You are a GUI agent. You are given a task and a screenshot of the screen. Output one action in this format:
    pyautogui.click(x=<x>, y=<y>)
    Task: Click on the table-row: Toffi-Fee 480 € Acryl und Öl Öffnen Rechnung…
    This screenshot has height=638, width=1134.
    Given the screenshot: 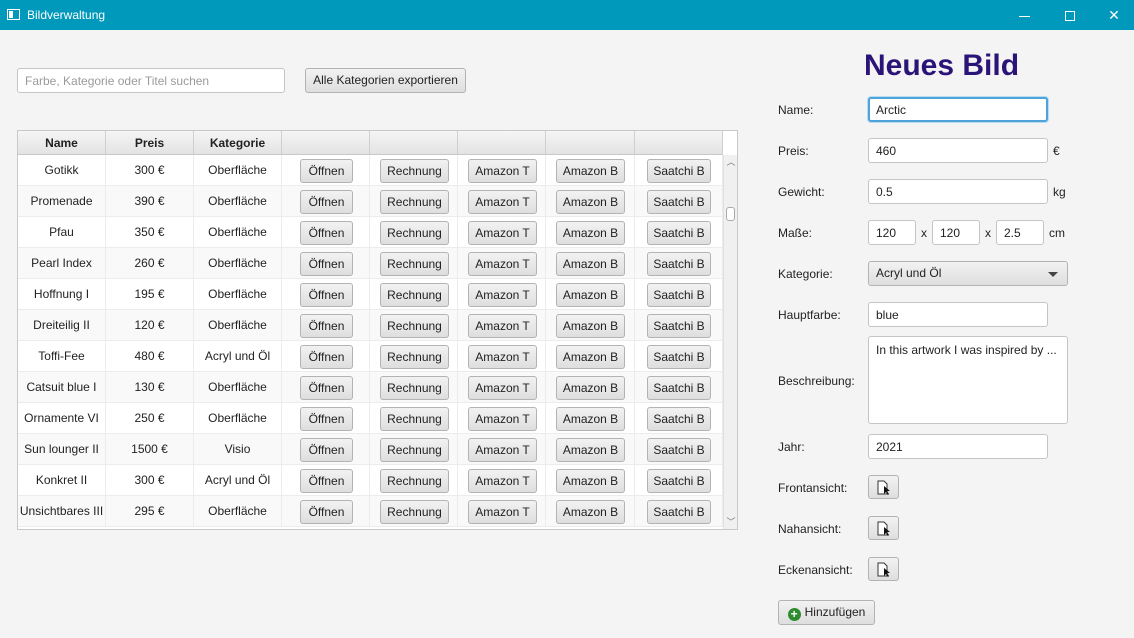 What is the action you would take?
    pyautogui.click(x=370, y=356)
    